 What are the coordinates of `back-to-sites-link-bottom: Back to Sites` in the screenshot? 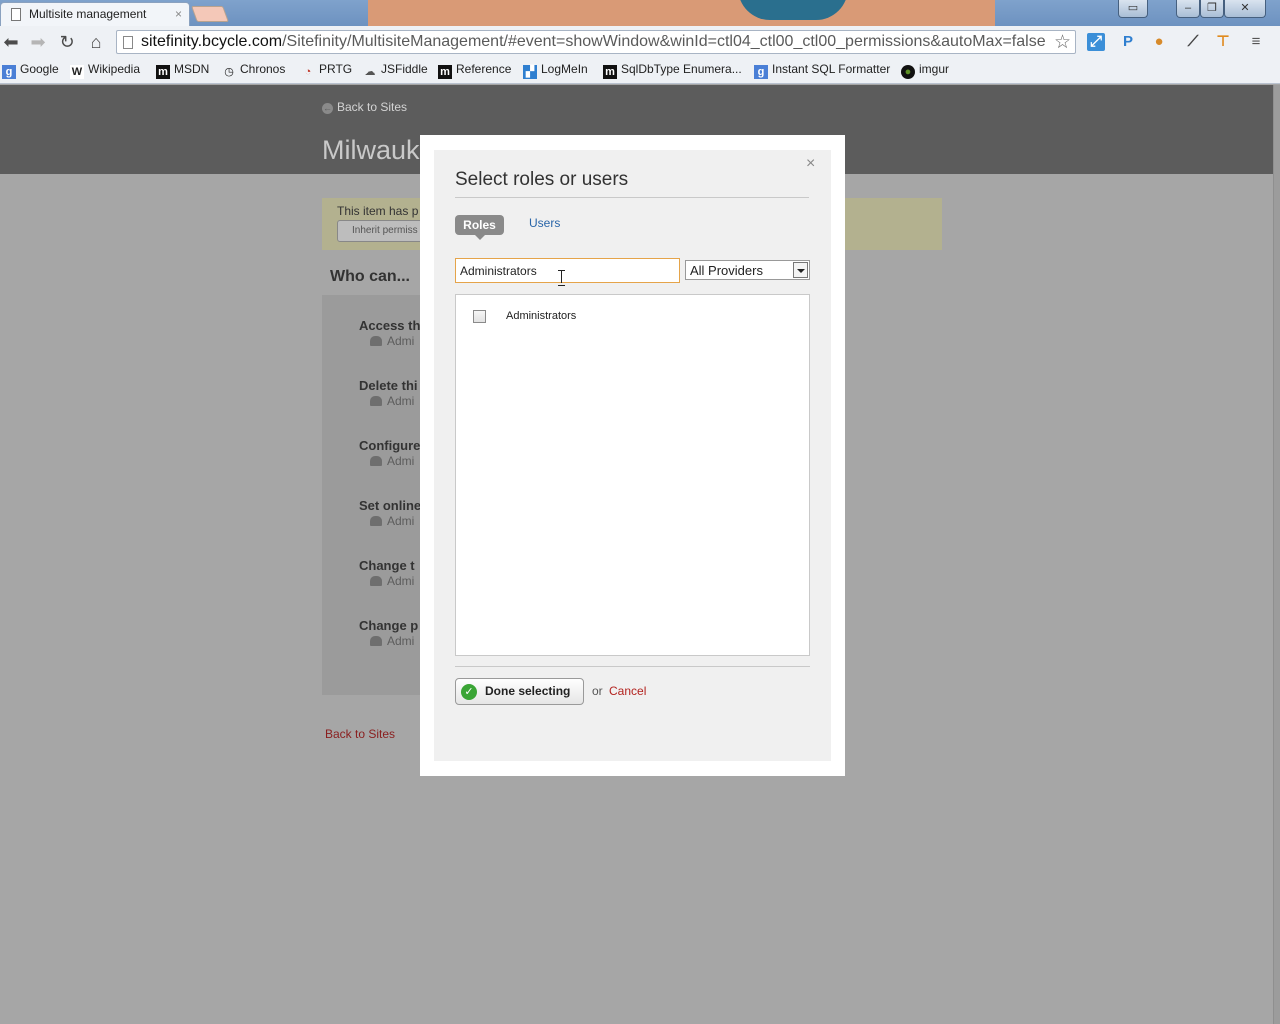 It's located at (360, 734).